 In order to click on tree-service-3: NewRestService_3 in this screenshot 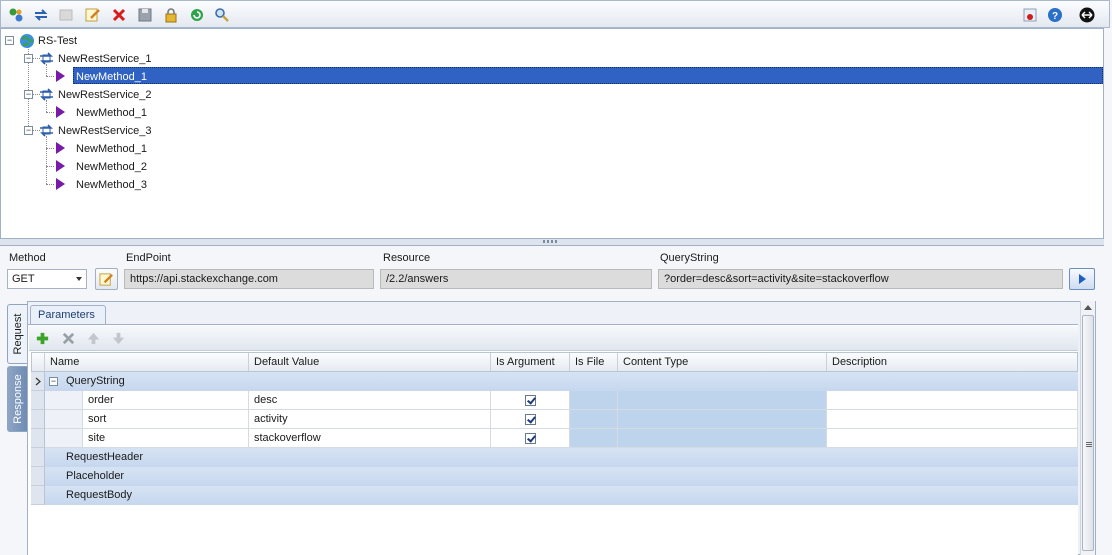, I will do `click(105, 131)`.